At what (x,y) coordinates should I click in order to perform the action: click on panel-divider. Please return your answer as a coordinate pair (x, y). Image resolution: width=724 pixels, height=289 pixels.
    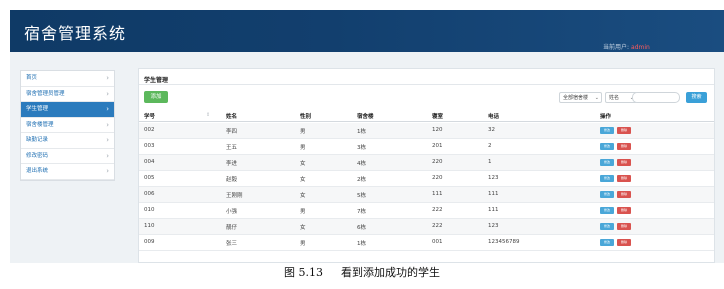
    Looking at the image, I should click on (426, 84).